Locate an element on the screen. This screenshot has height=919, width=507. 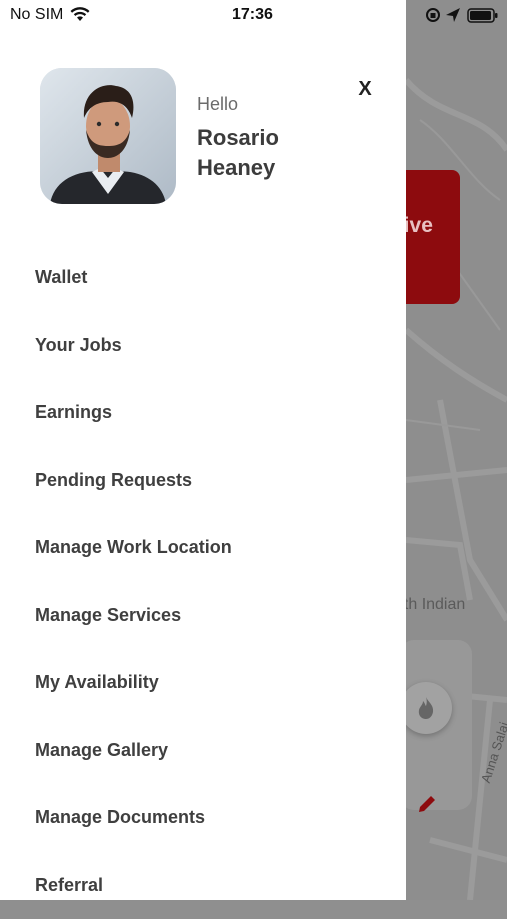
pencil-icon is located at coordinates (427, 804).